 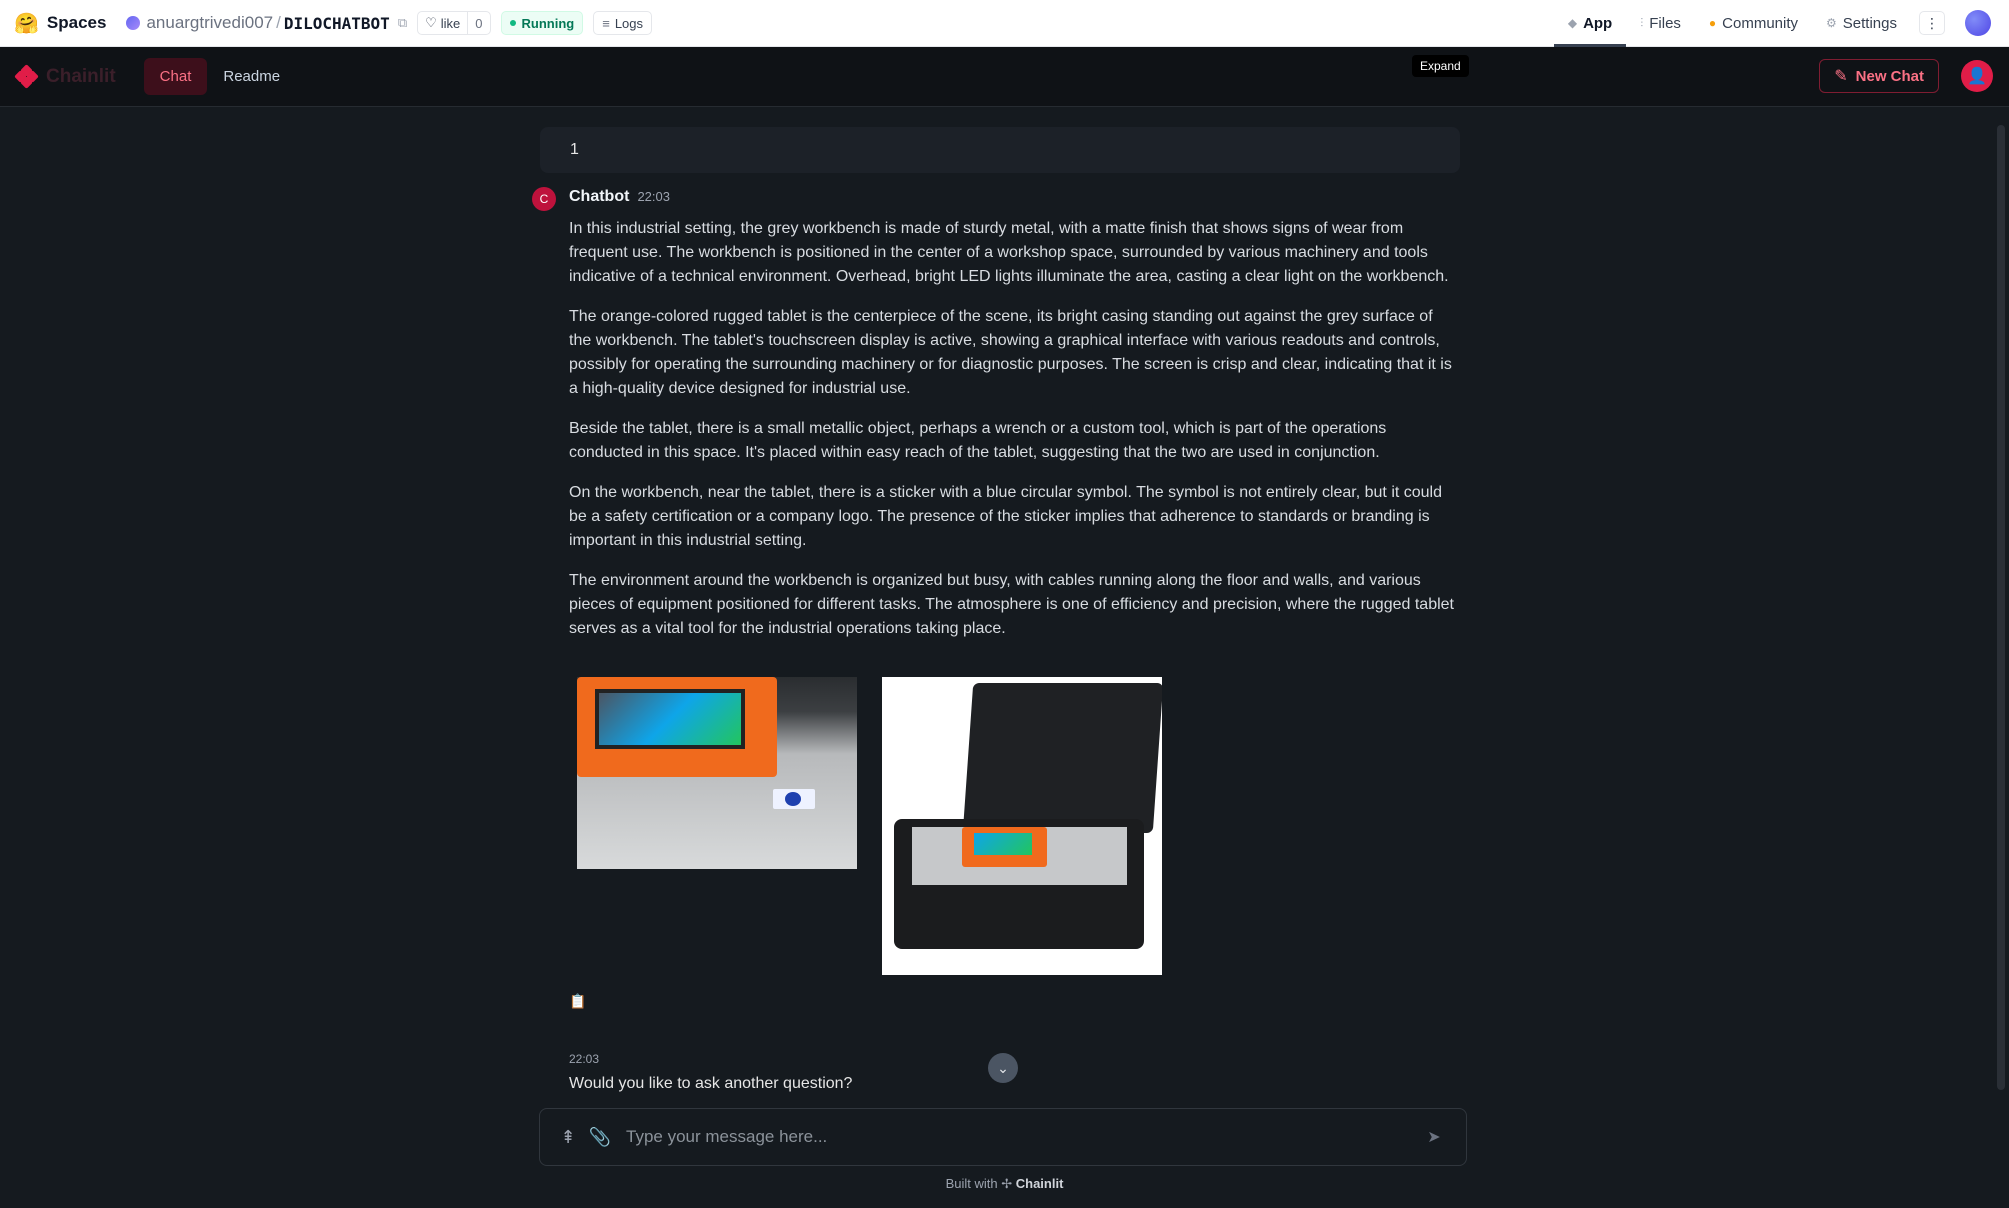 I want to click on blue-sticker, so click(x=794, y=799).